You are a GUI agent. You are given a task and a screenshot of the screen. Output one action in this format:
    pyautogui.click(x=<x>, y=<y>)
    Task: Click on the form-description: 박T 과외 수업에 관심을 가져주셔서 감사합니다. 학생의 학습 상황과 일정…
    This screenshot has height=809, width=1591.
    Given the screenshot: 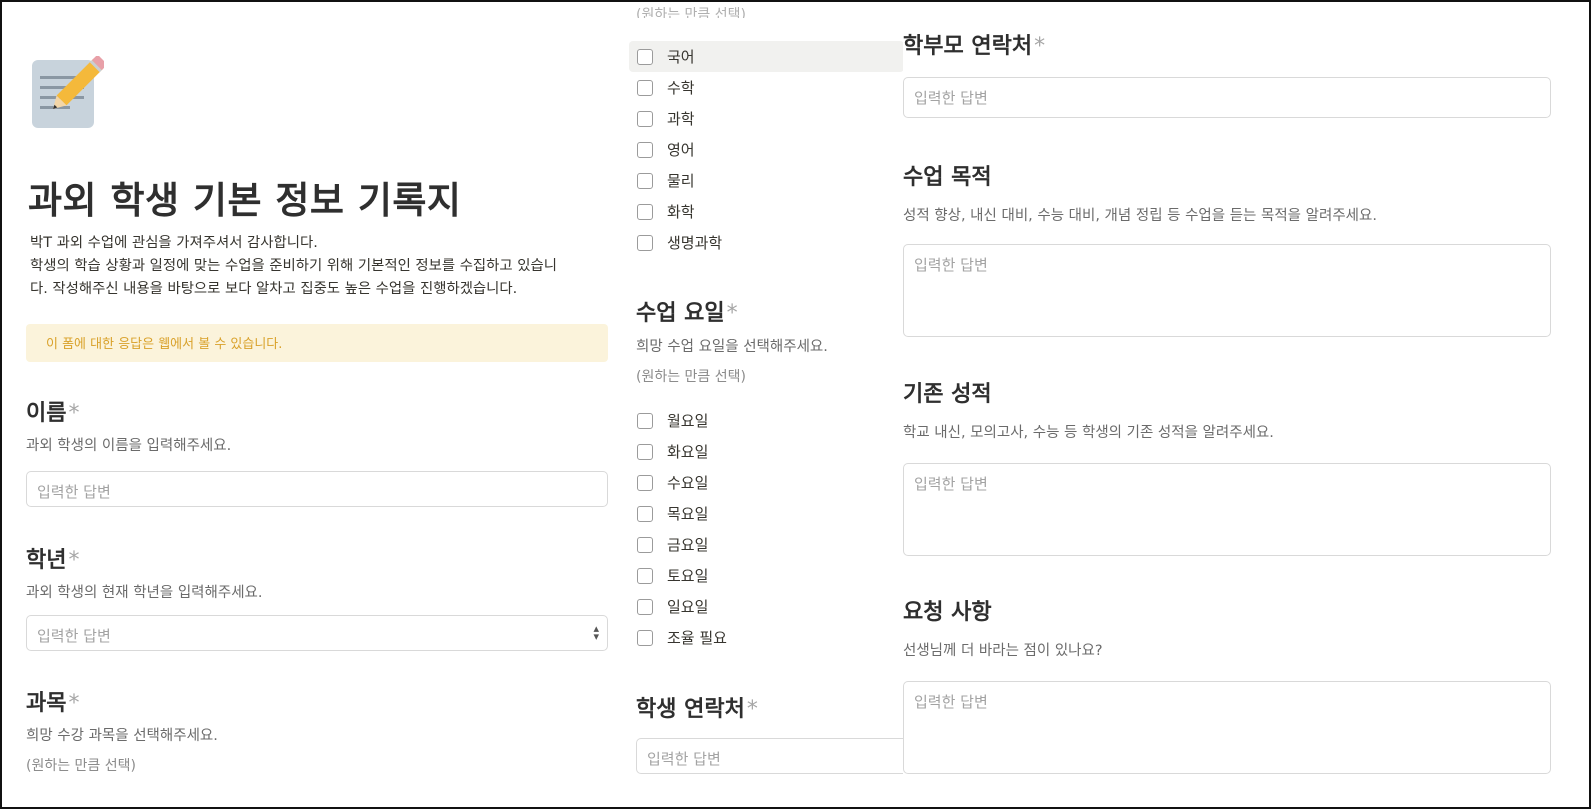 What is the action you would take?
    pyautogui.click(x=315, y=266)
    